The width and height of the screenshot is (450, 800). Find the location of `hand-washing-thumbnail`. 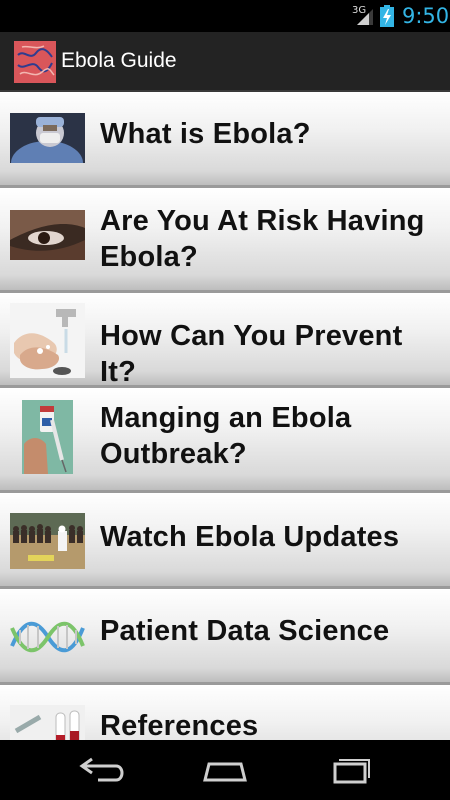

hand-washing-thumbnail is located at coordinates (47, 340).